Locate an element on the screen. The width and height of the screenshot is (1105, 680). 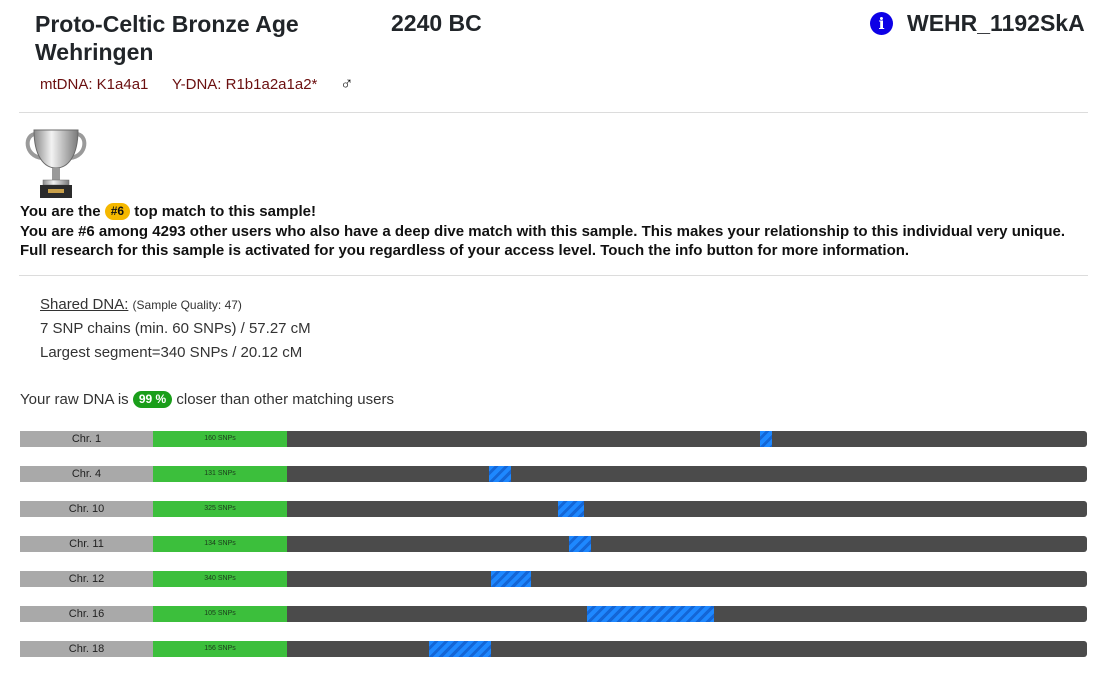
chromosome-label: Chr. 11 is located at coordinates (86, 544).